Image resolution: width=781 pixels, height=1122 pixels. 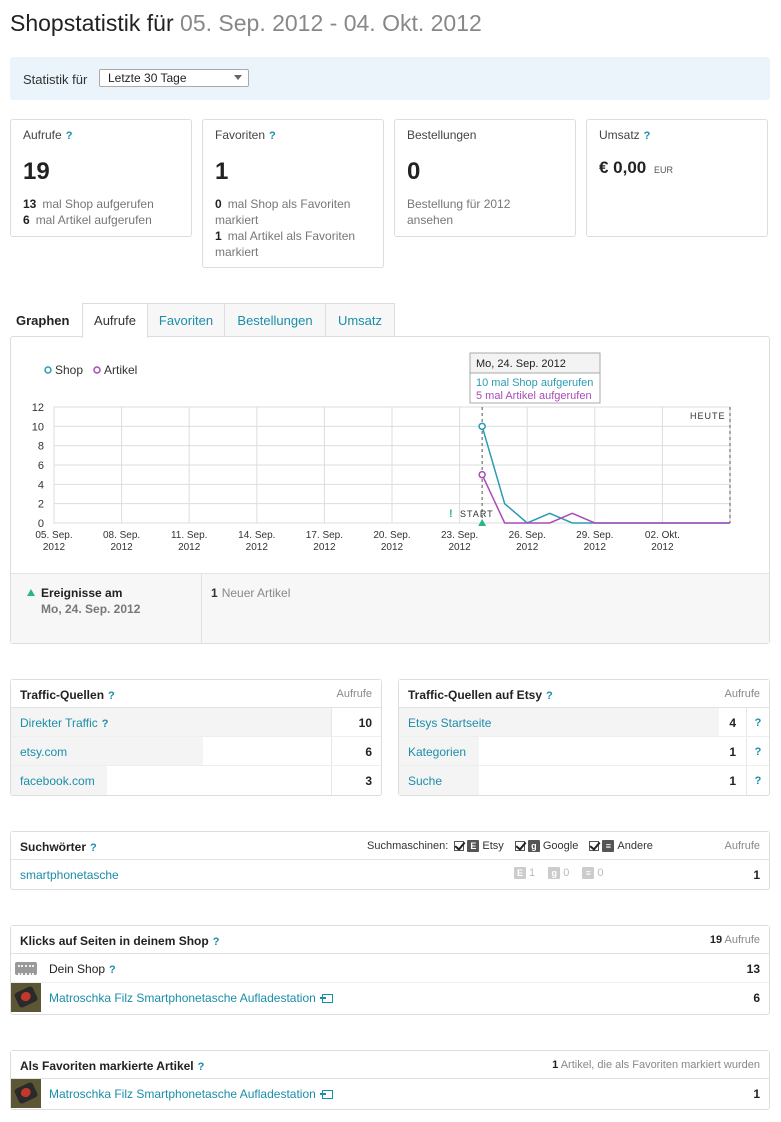 I want to click on card-title: Aufrufe?, so click(x=48, y=135).